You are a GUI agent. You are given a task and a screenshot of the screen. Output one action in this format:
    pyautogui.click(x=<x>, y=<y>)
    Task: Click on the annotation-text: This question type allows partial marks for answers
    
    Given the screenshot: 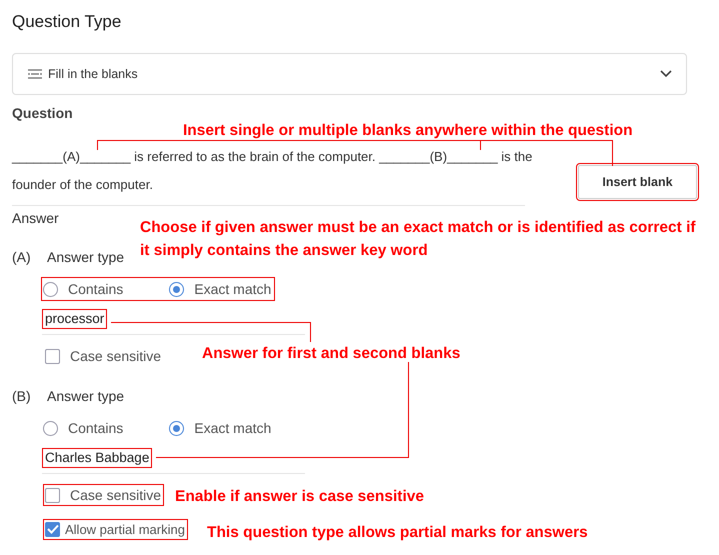 What is the action you would take?
    pyautogui.click(x=397, y=533)
    